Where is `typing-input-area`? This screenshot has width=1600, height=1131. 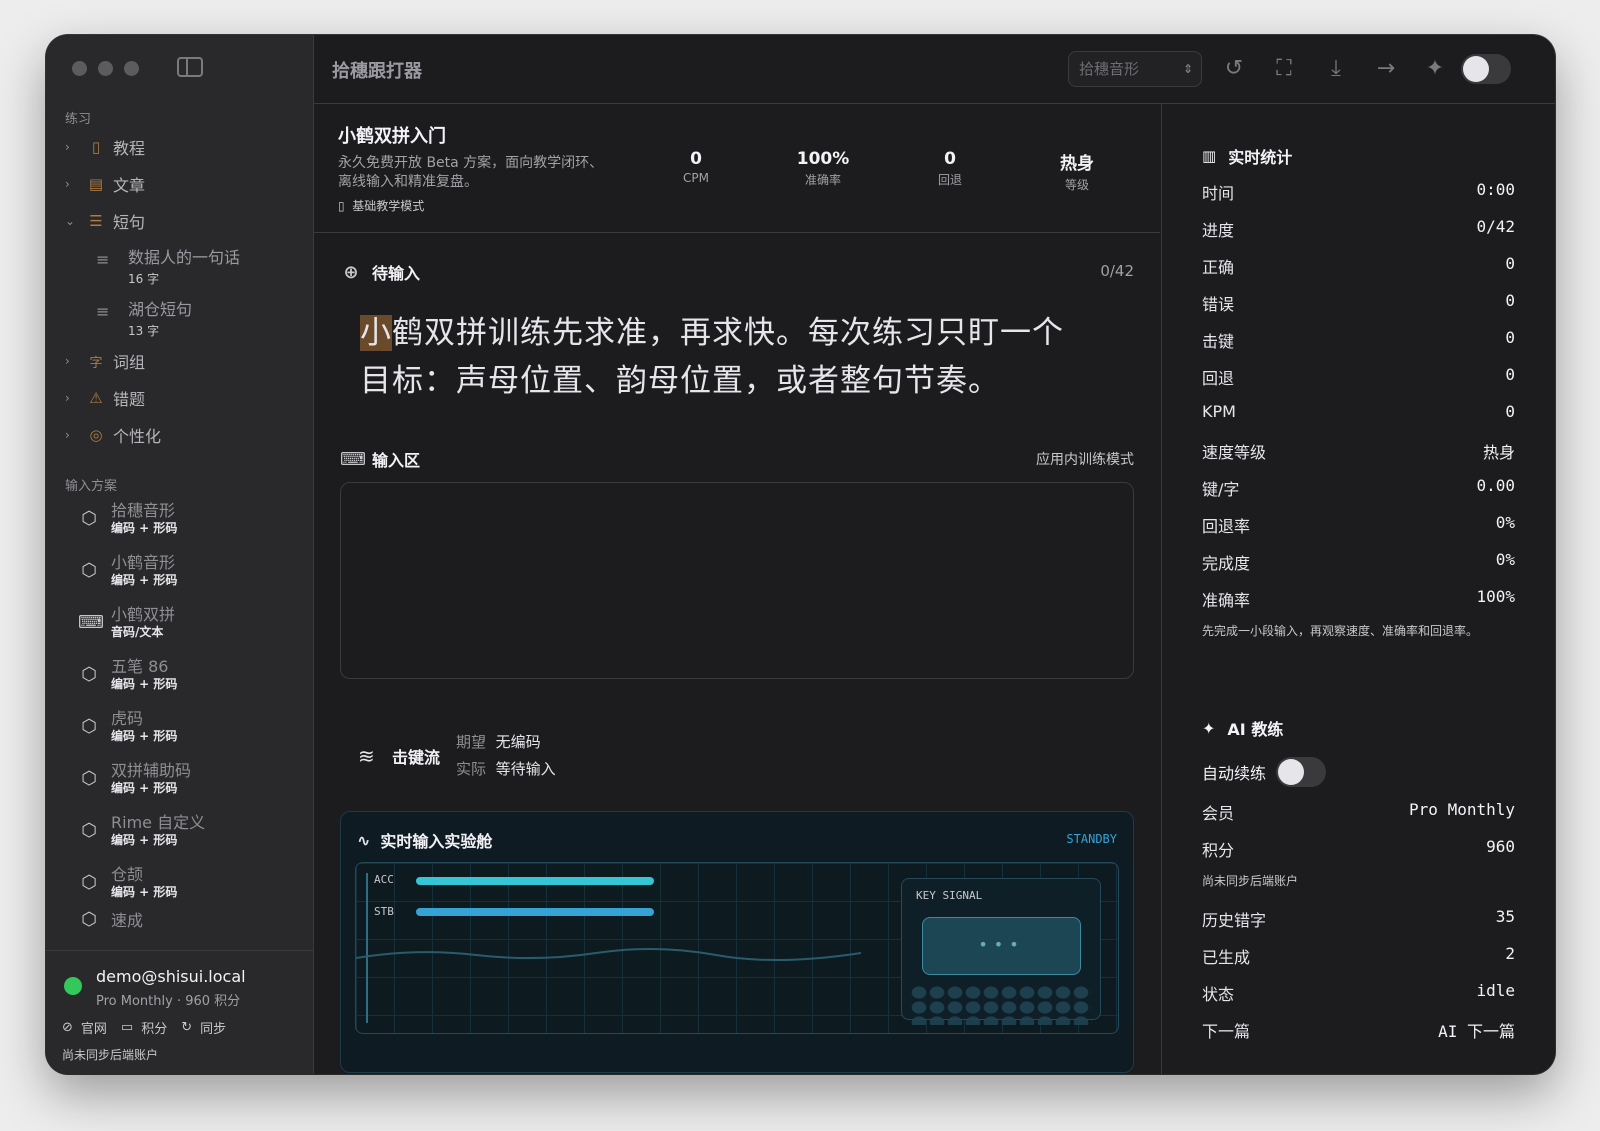
typing-input-area is located at coordinates (737, 580).